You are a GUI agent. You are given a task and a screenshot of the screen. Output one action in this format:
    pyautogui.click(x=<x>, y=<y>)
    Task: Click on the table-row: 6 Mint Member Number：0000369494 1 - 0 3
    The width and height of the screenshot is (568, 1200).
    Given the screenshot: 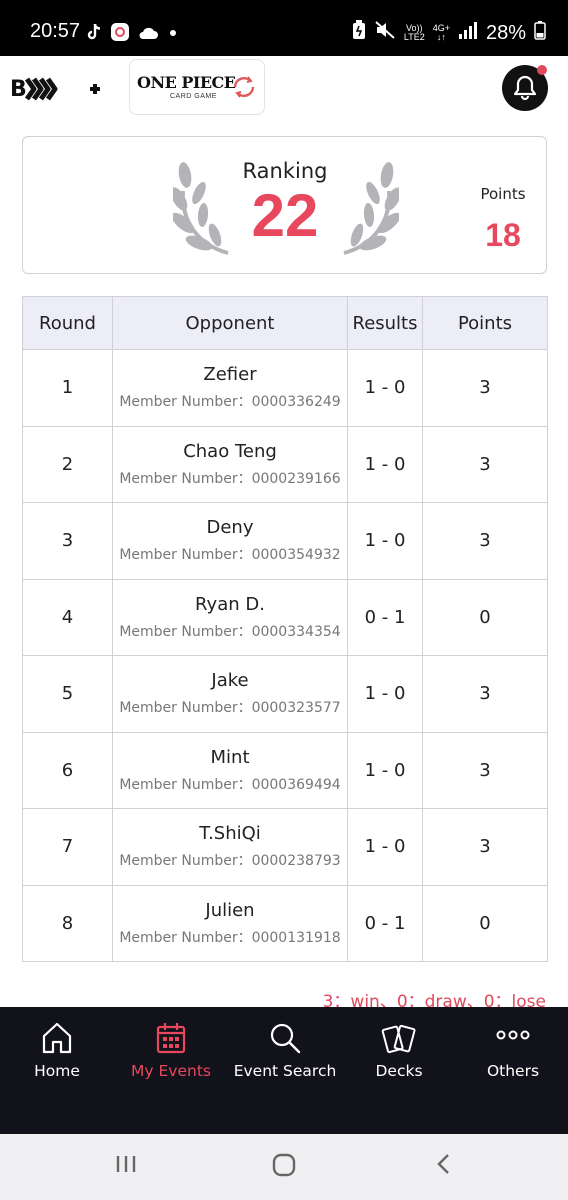 What is the action you would take?
    pyautogui.click(x=285, y=770)
    